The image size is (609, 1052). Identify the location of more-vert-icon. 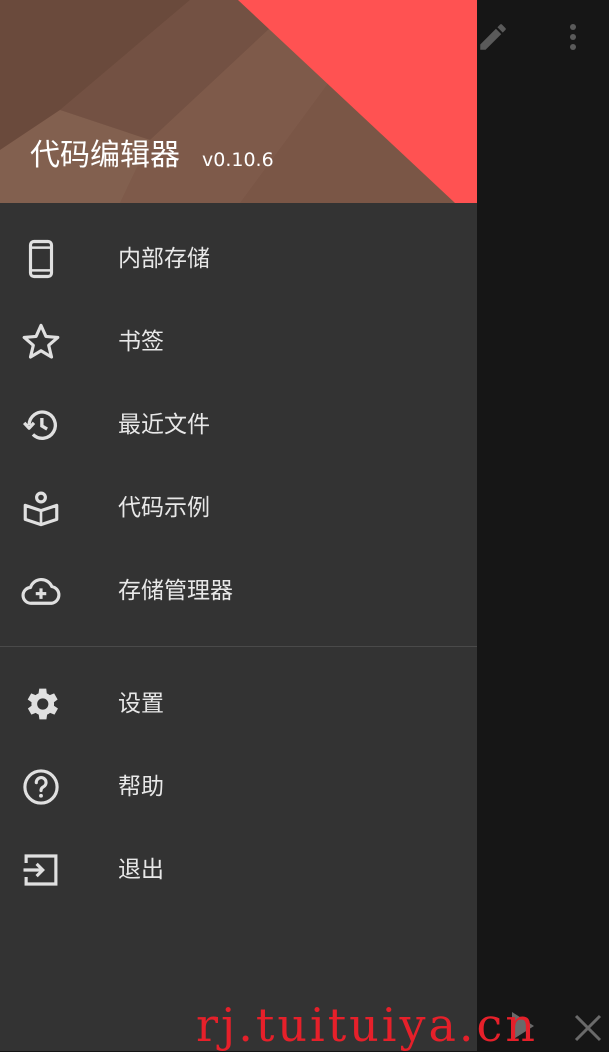
(573, 37).